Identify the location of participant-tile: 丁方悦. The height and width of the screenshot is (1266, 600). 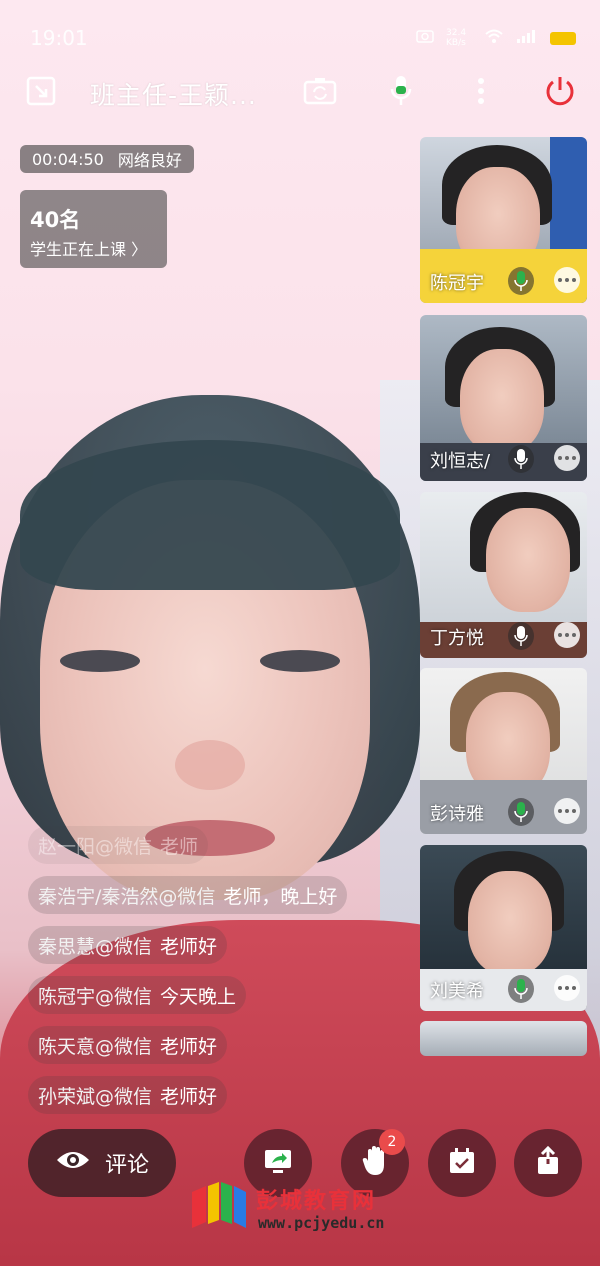
(503, 575).